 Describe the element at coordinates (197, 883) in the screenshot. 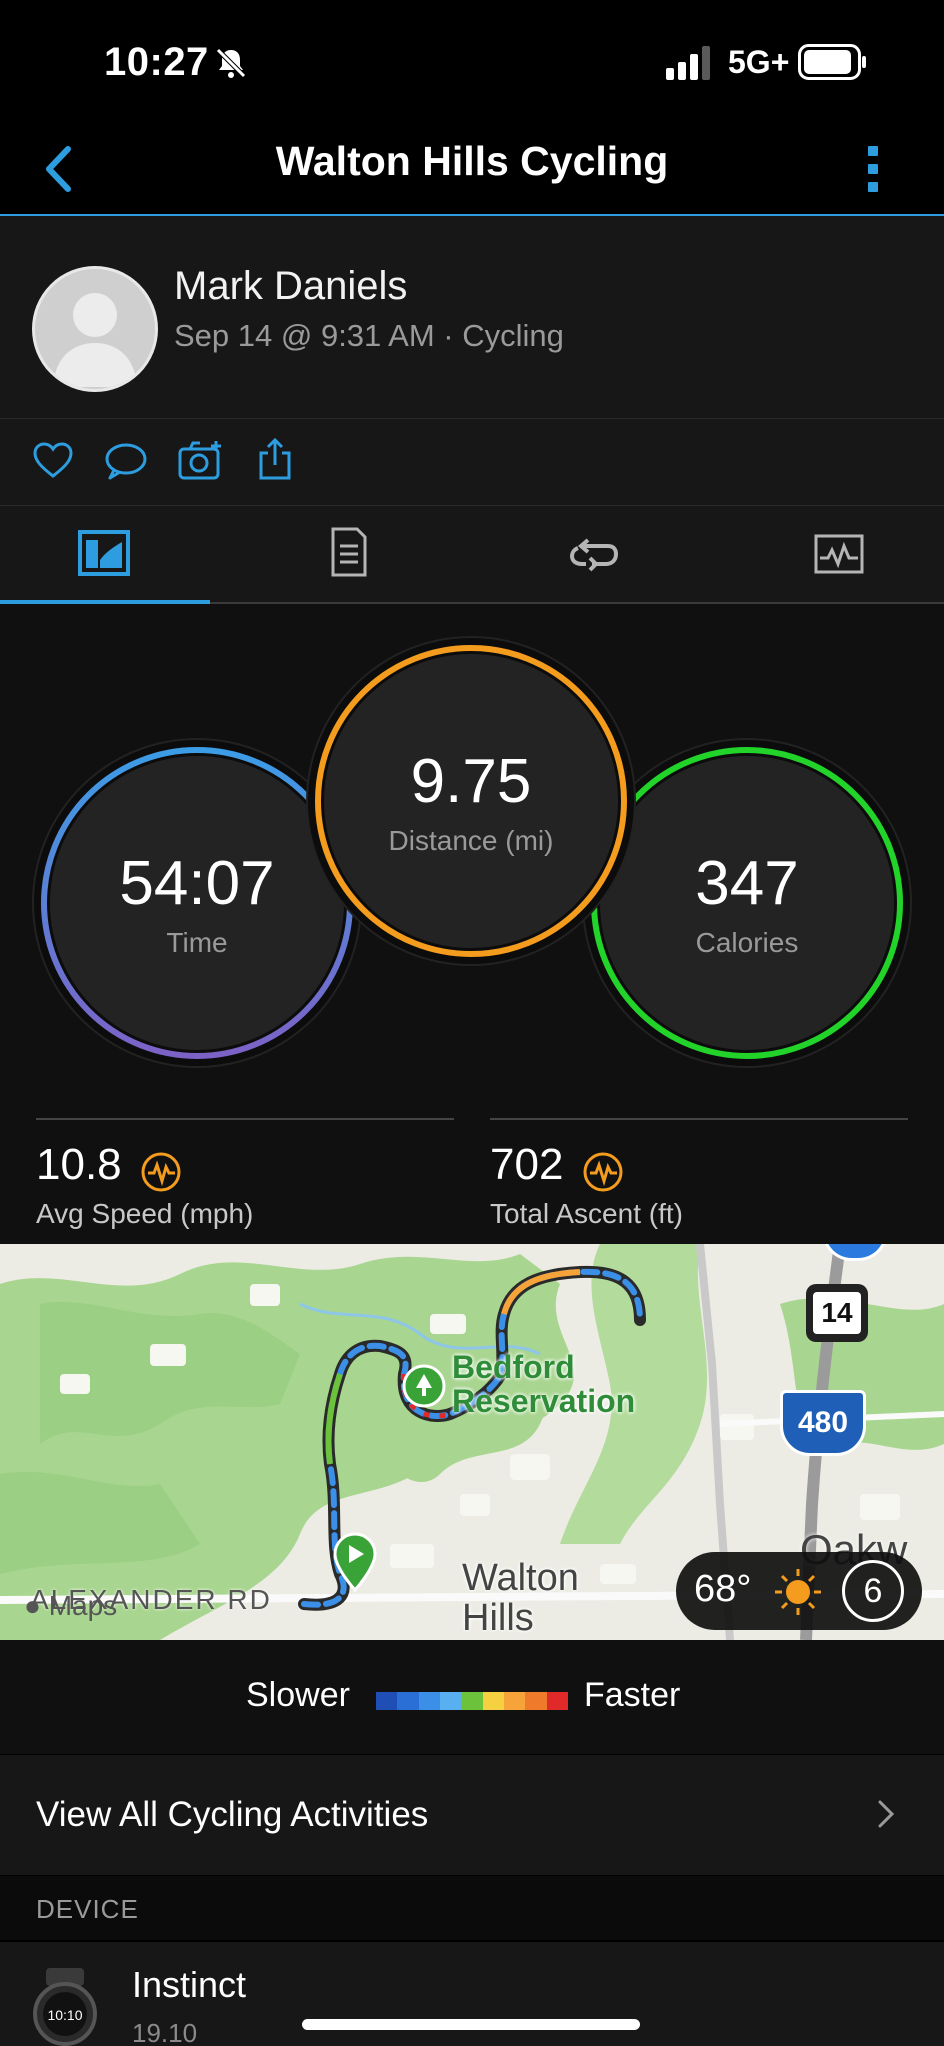

I see `time-value: 54:07` at that location.